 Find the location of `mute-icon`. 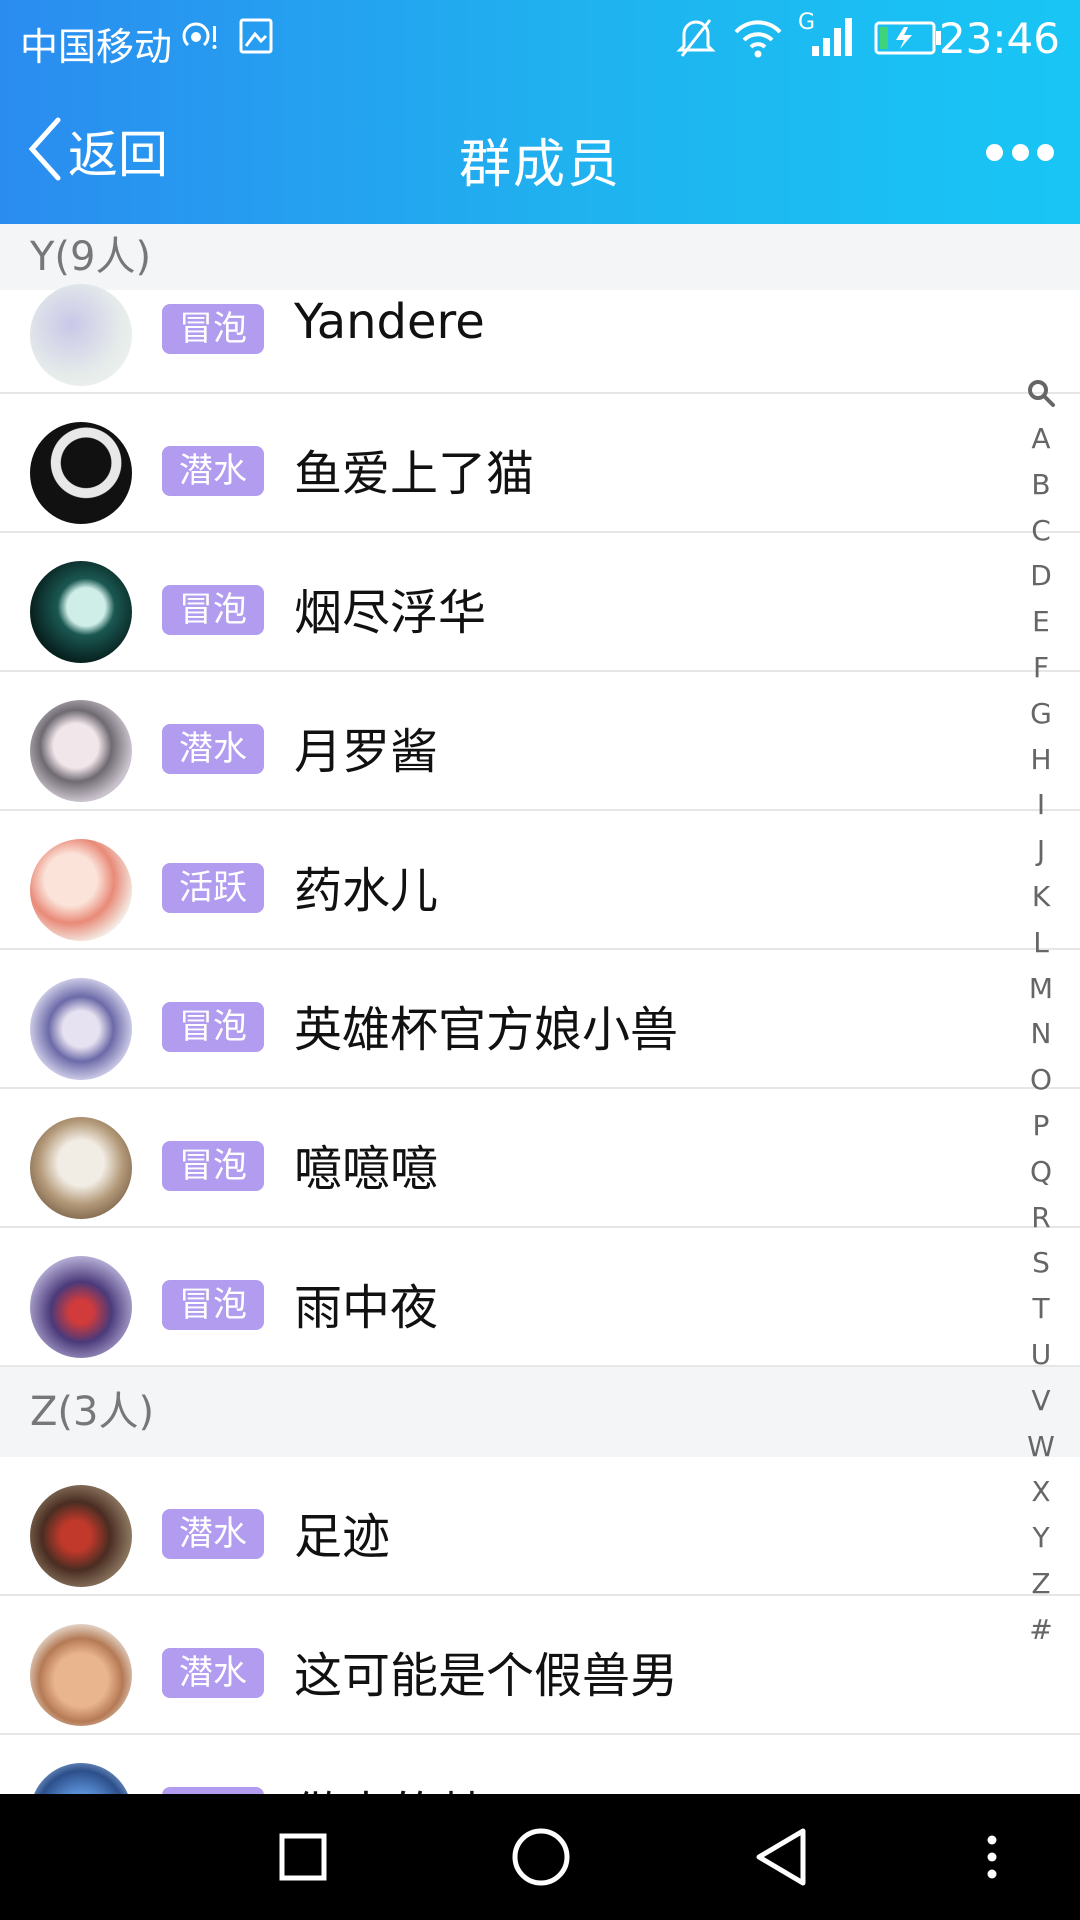

mute-icon is located at coordinates (696, 42).